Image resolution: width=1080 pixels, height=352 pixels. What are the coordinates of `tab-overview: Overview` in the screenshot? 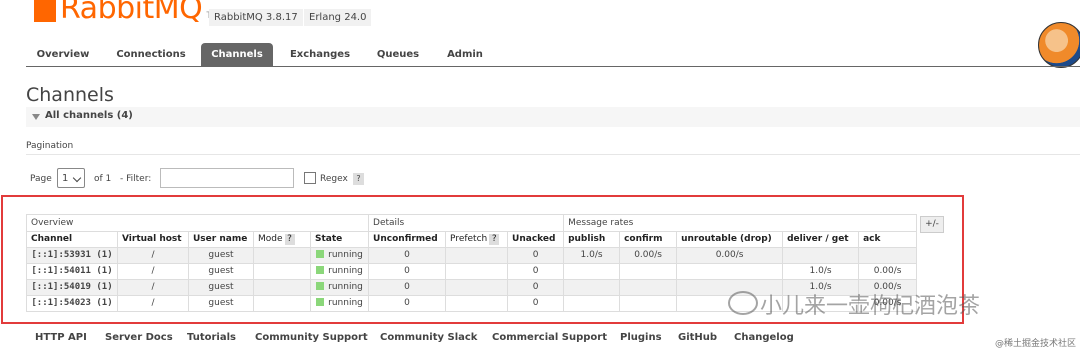 It's located at (63, 54).